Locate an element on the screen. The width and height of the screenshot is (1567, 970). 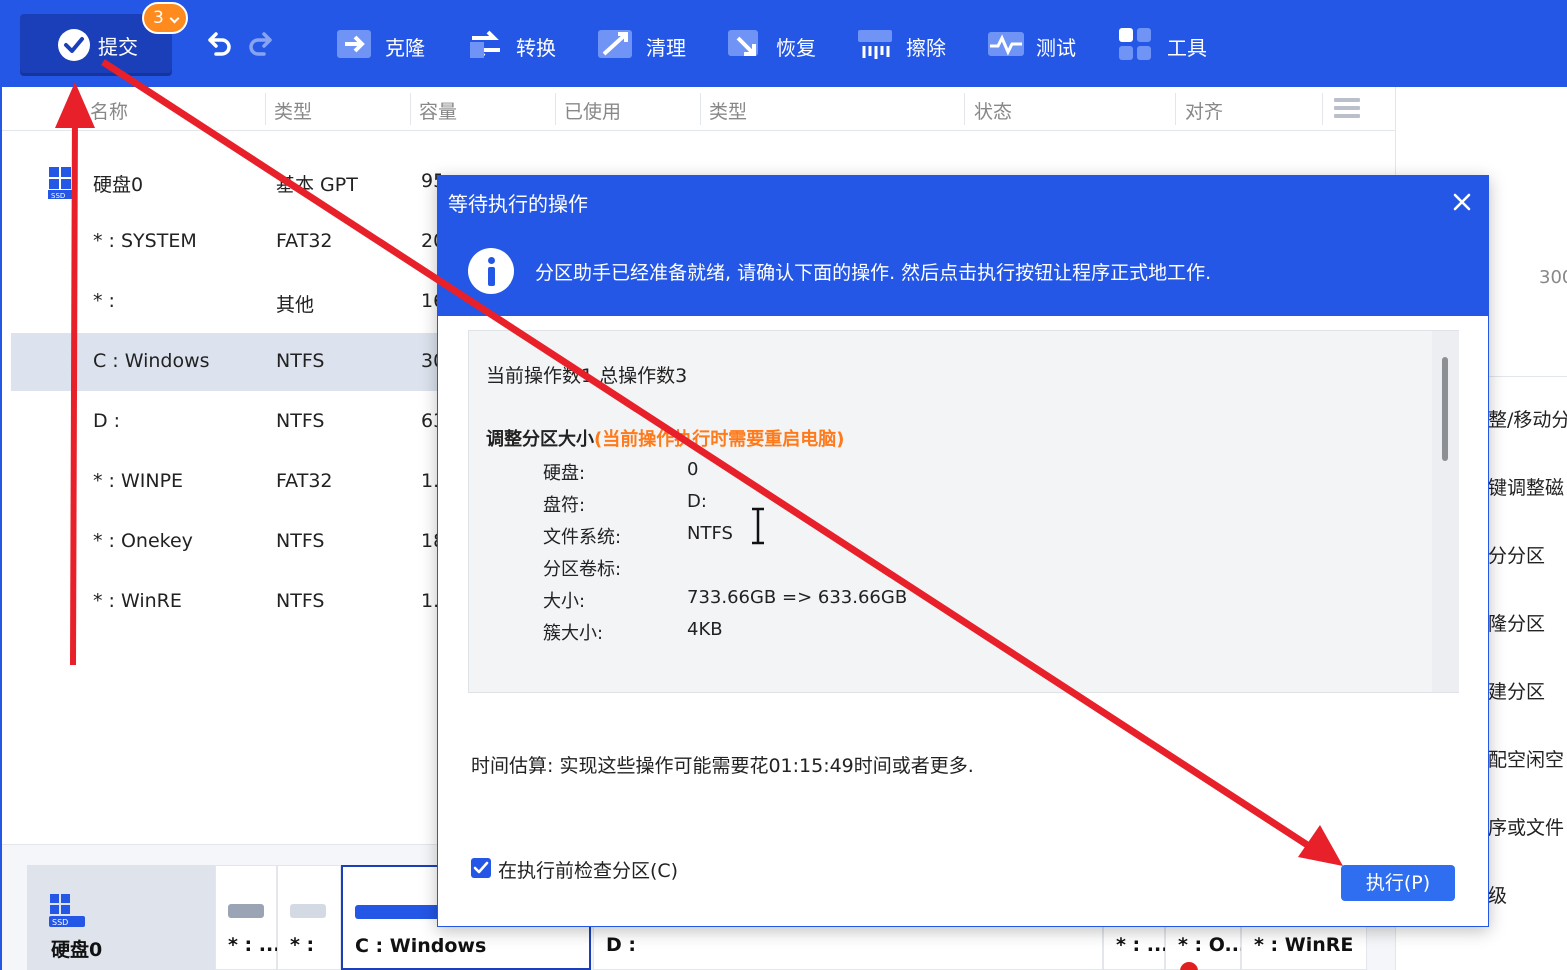
redo-icon is located at coordinates (261, 45).